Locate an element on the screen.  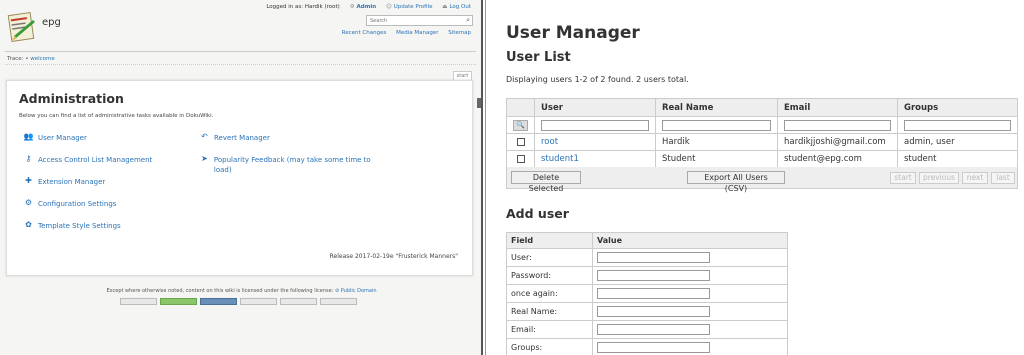
password-confirm-field is located at coordinates (653, 293).